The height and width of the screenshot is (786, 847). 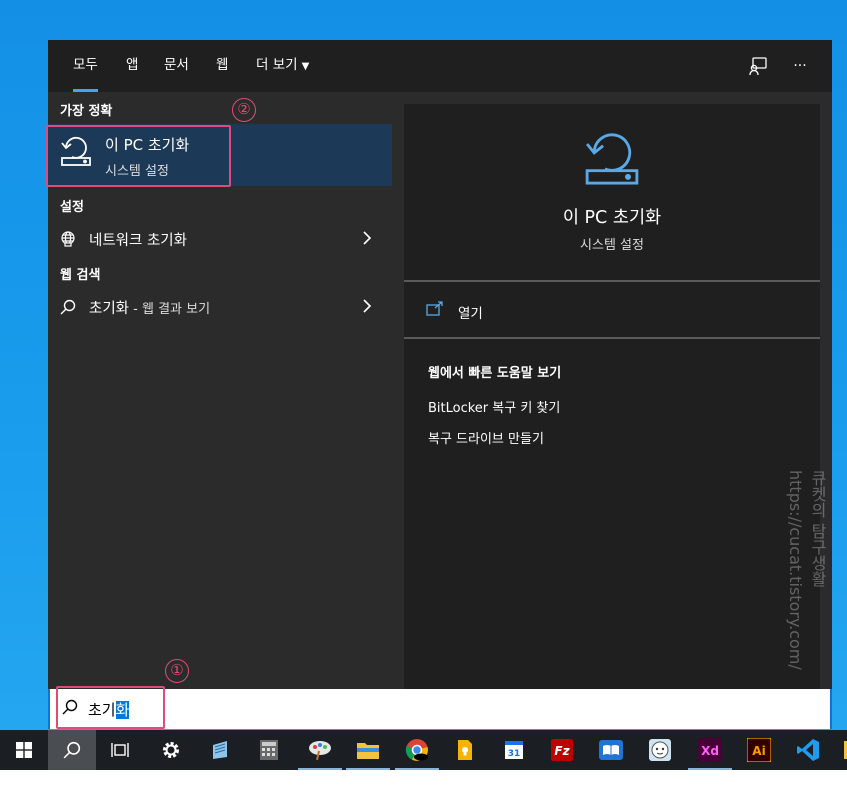 I want to click on reader-icon, so click(x=611, y=750).